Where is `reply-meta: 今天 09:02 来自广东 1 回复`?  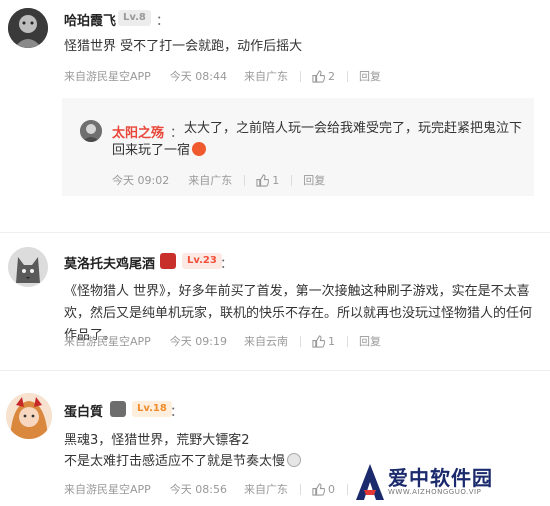 reply-meta: 今天 09:02 来自广东 1 回复 is located at coordinates (218, 180).